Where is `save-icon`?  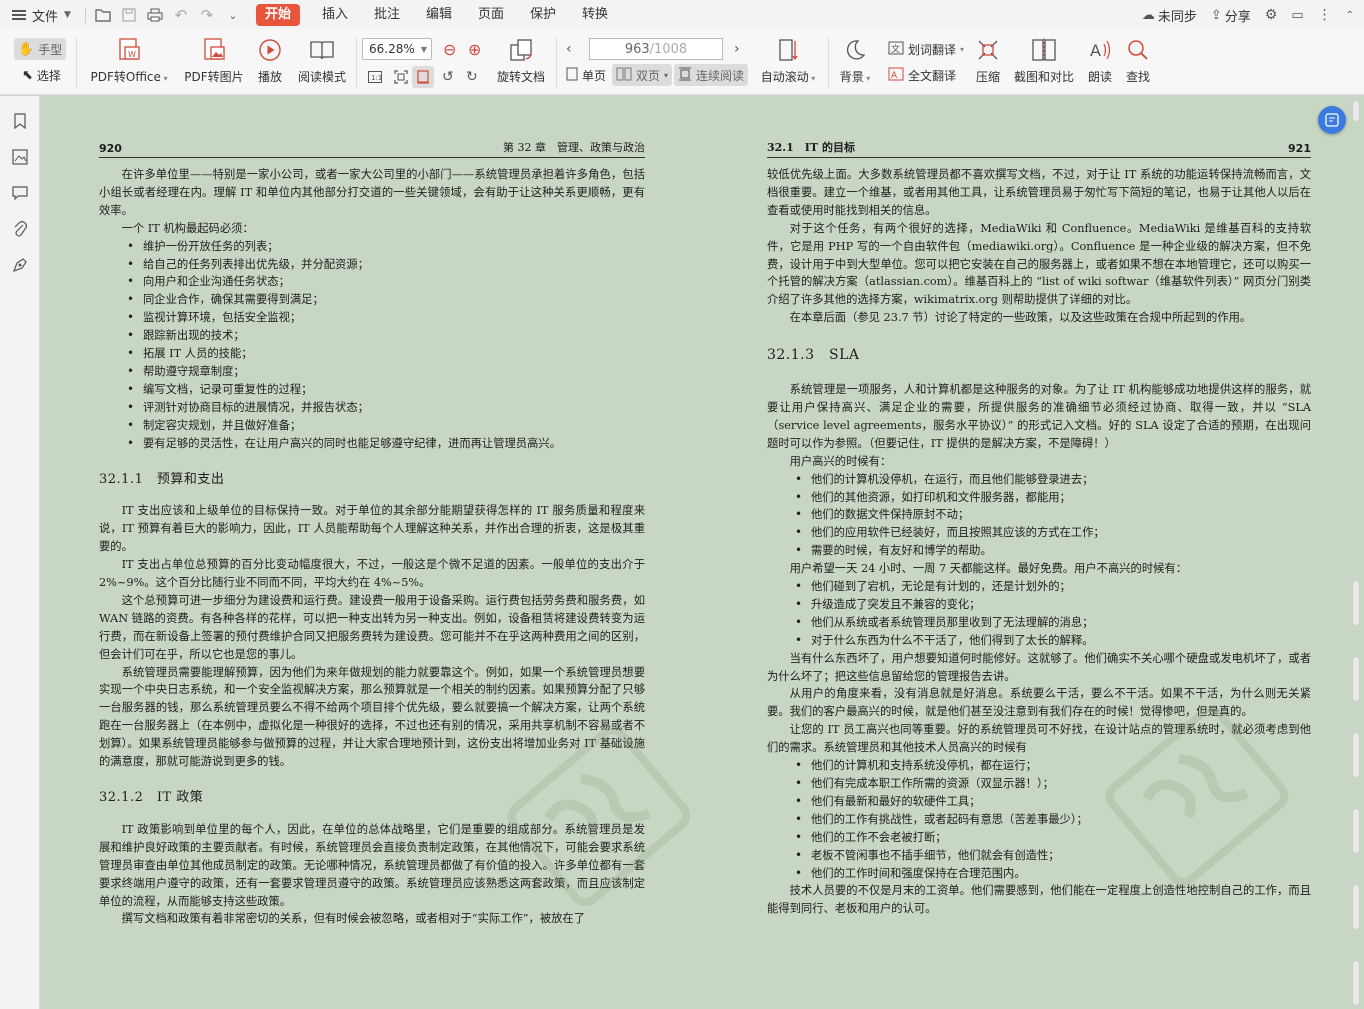
save-icon is located at coordinates (129, 15).